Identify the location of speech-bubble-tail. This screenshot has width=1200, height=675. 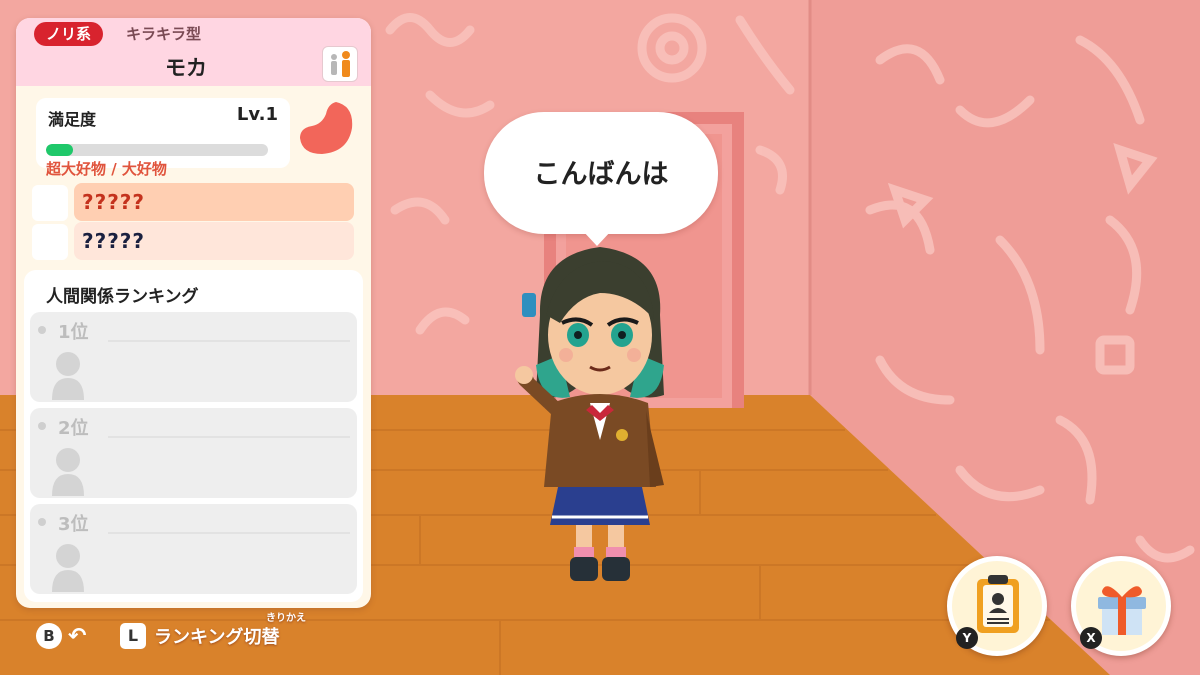
(597, 238).